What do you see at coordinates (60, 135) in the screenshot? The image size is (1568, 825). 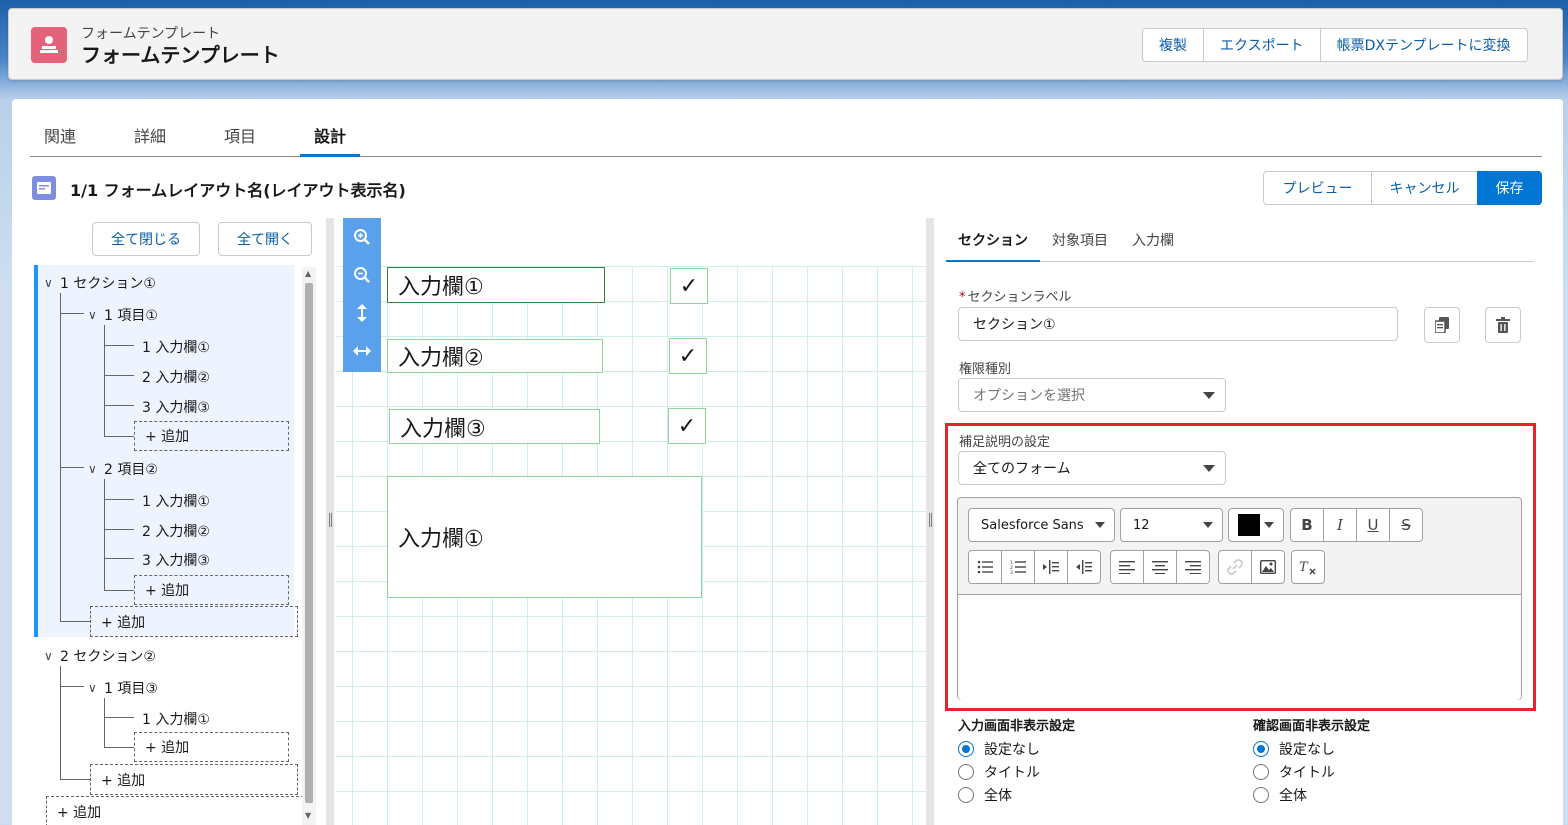 I see `tab-related: 関連` at bounding box center [60, 135].